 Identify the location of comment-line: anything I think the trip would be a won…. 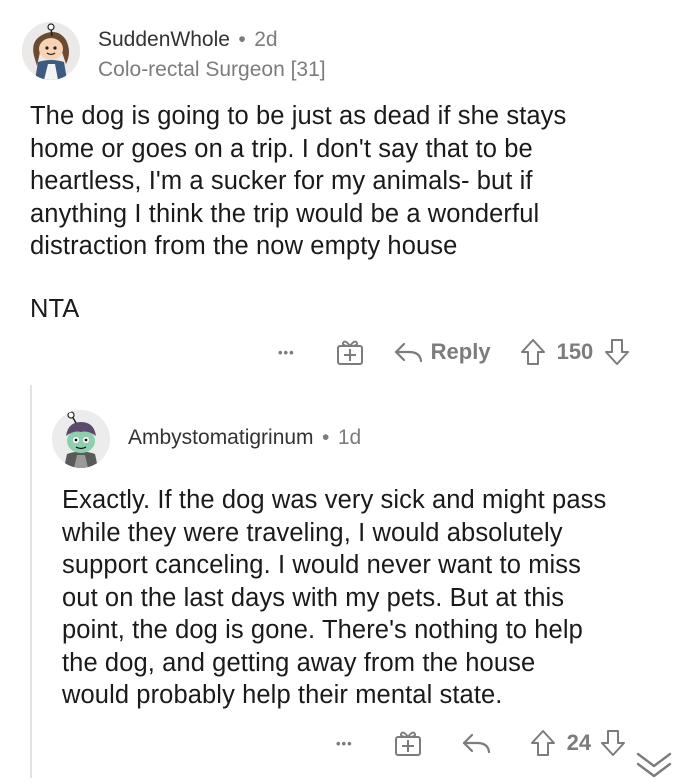
(285, 213).